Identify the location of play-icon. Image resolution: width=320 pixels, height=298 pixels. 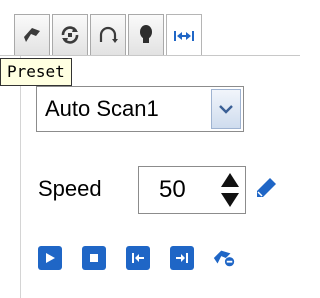
(50, 258).